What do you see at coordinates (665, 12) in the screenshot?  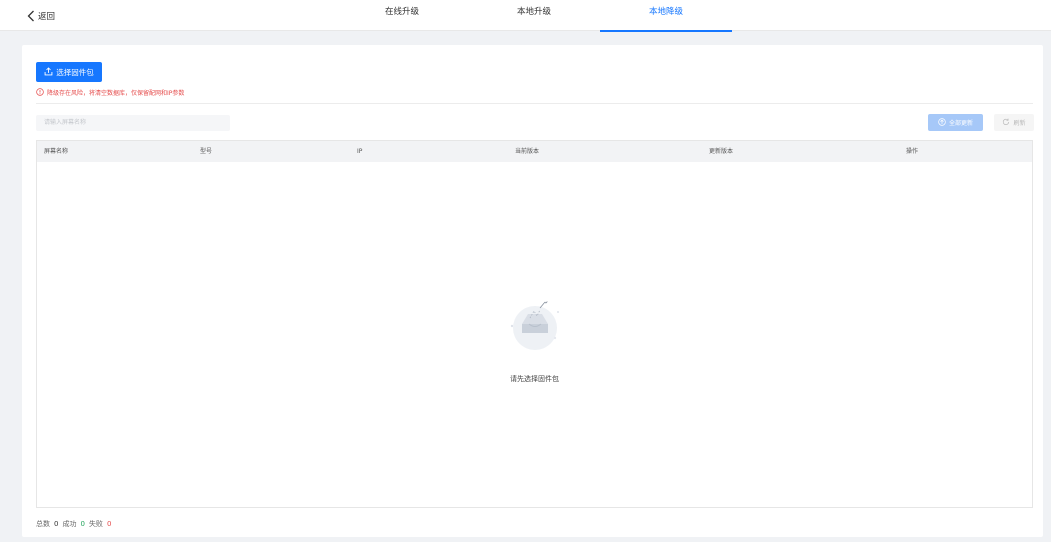 I see `tab-label: 本地降级` at bounding box center [665, 12].